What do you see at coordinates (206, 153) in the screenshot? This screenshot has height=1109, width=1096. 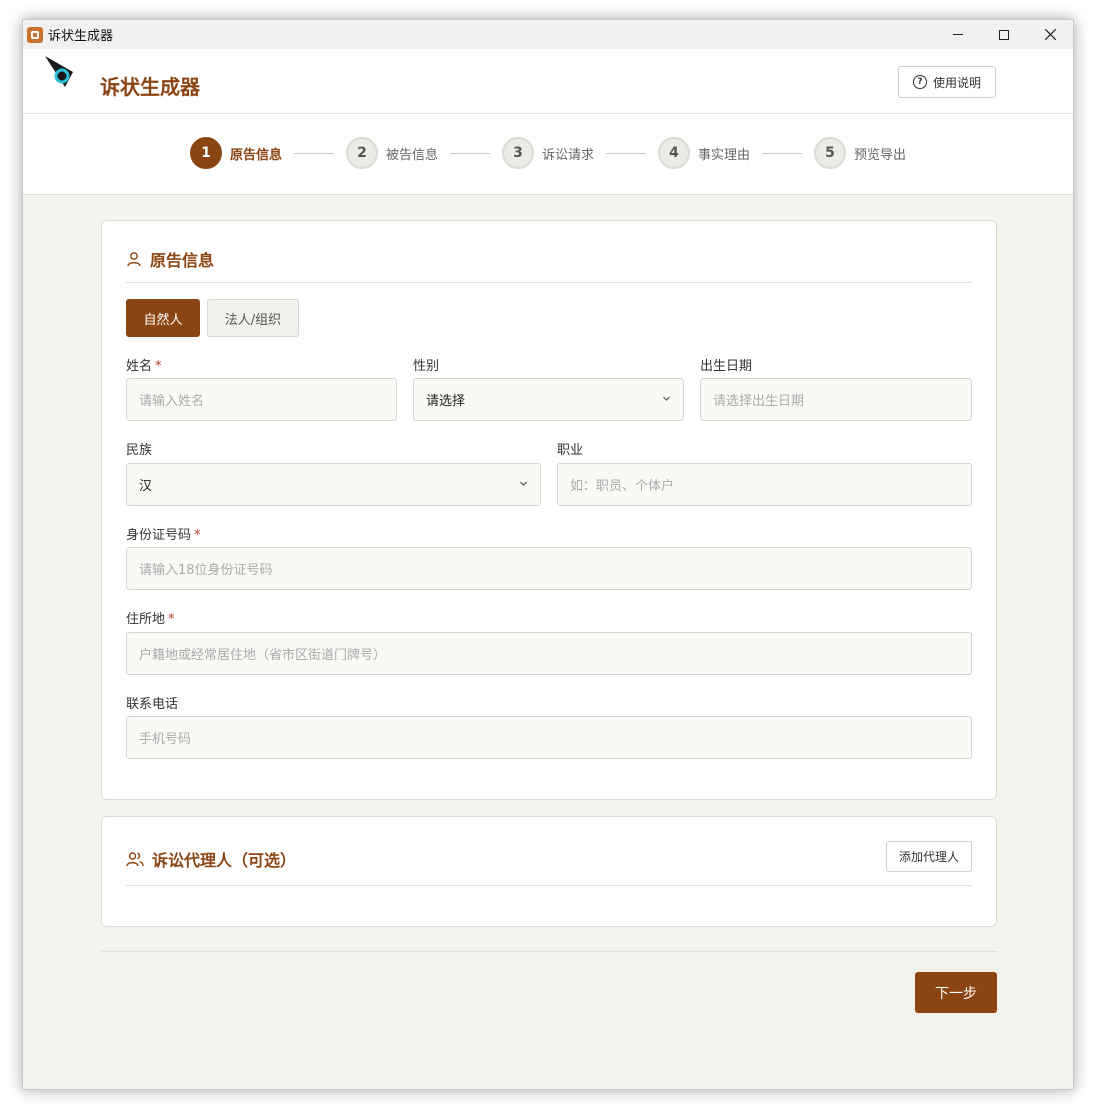 I see `step-number: 1` at bounding box center [206, 153].